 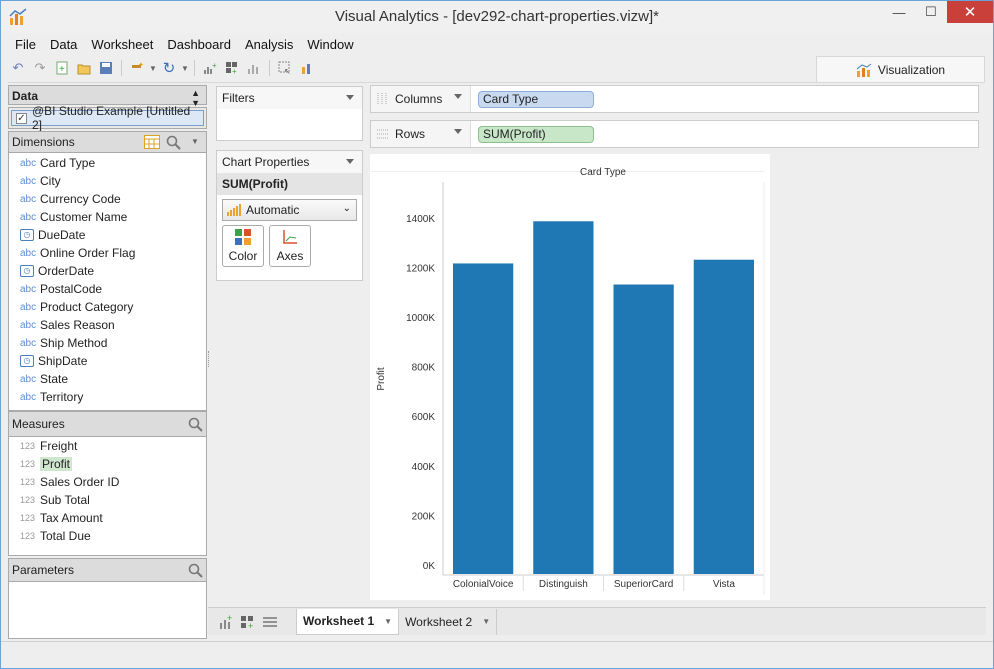 I want to click on list-item: 123 Tax Amount, so click(x=107, y=518).